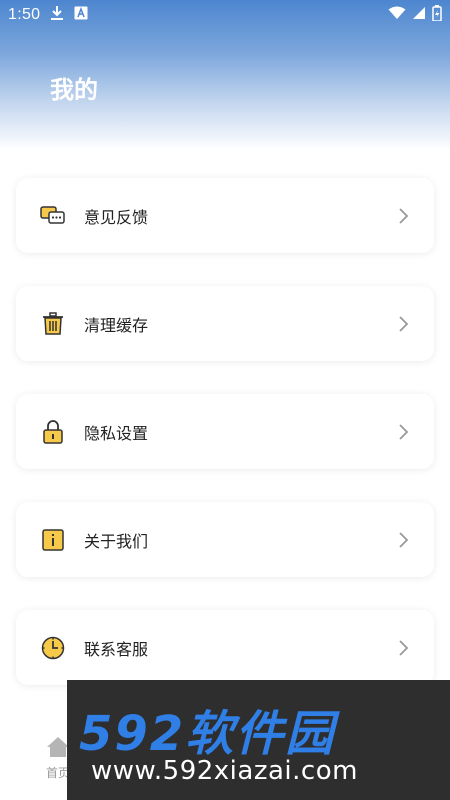 This screenshot has width=450, height=800. What do you see at coordinates (224, 771) in the screenshot?
I see `watermark-url: www.592xiazai.com` at bounding box center [224, 771].